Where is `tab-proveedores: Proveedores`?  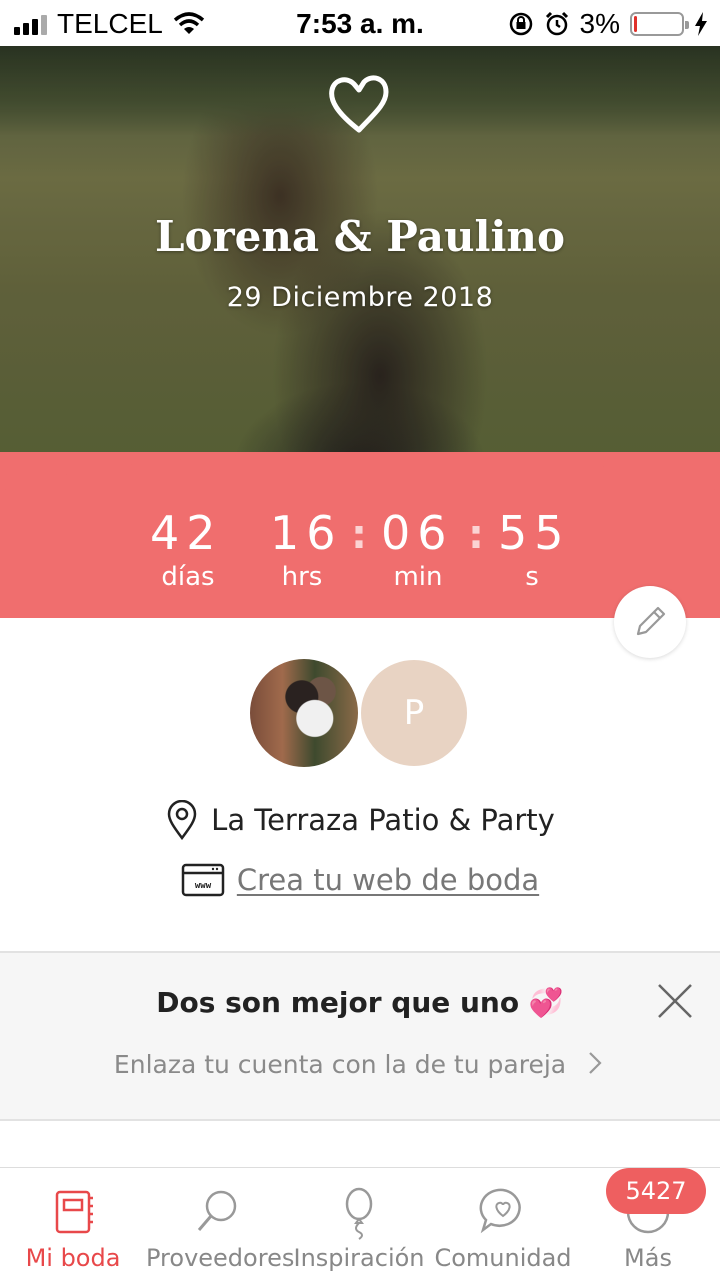
tab-proveedores: Proveedores is located at coordinates (220, 1222).